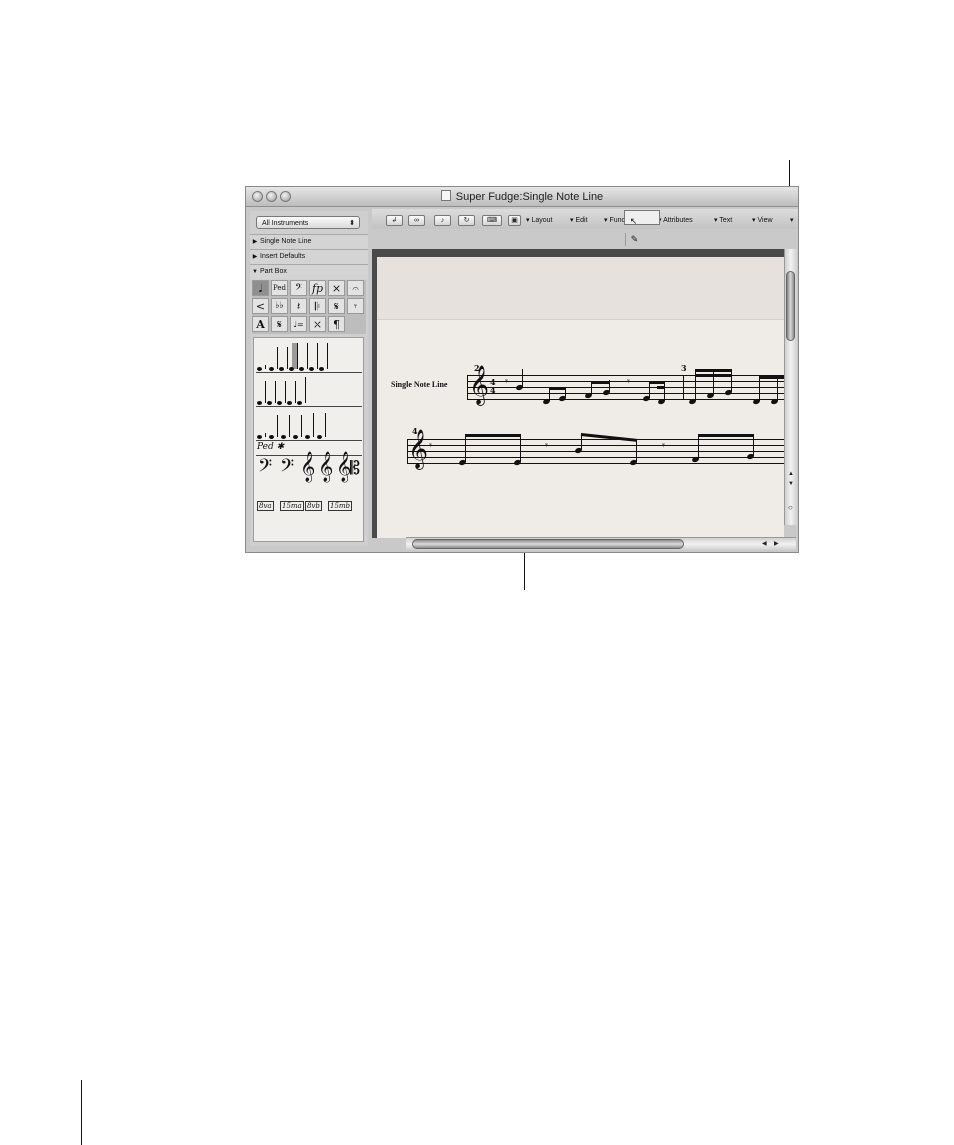 This screenshot has height=1145, width=954. I want to click on segno-group-button: 𝄋, so click(336, 306).